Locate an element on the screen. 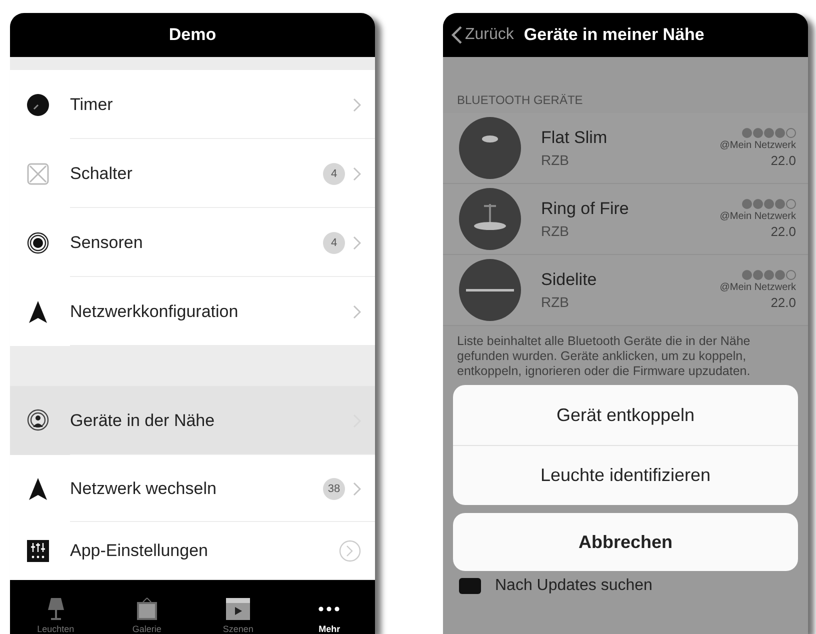 This screenshot has width=816, height=634. broadcast-icon is located at coordinates (38, 420).